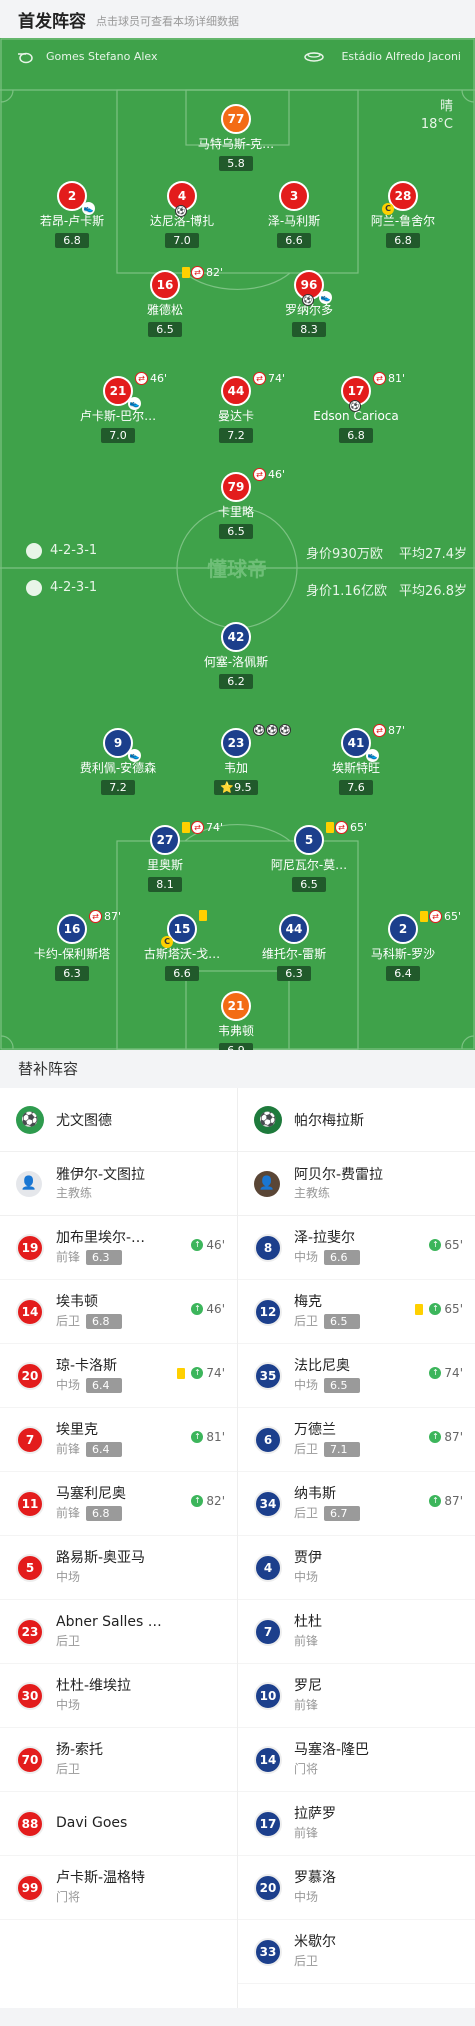 This screenshot has height=2026, width=475. I want to click on away-player: 27 ⇄ 74' 里奥斯 8.1, so click(165, 856).